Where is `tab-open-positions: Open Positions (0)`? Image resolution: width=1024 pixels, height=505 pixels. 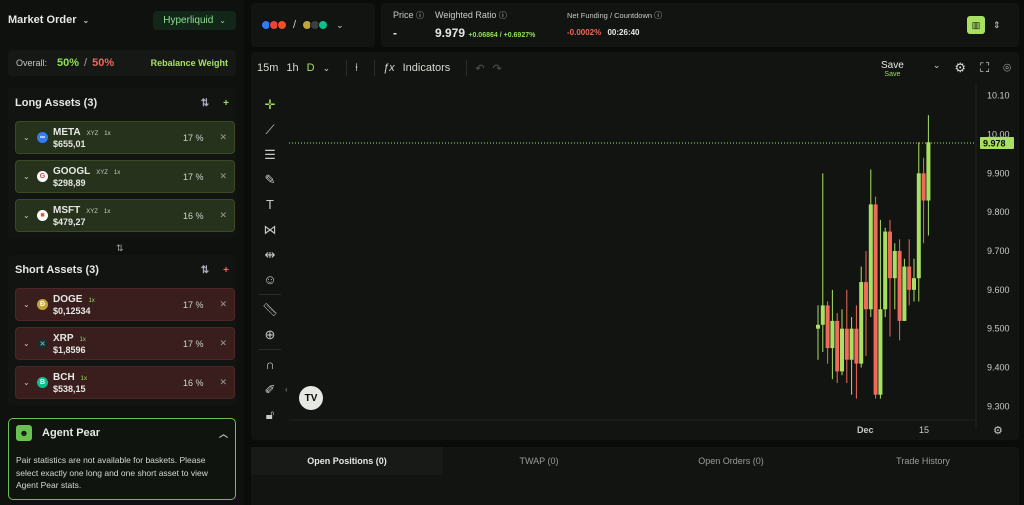
tab-open-positions: Open Positions (0) is located at coordinates (347, 461).